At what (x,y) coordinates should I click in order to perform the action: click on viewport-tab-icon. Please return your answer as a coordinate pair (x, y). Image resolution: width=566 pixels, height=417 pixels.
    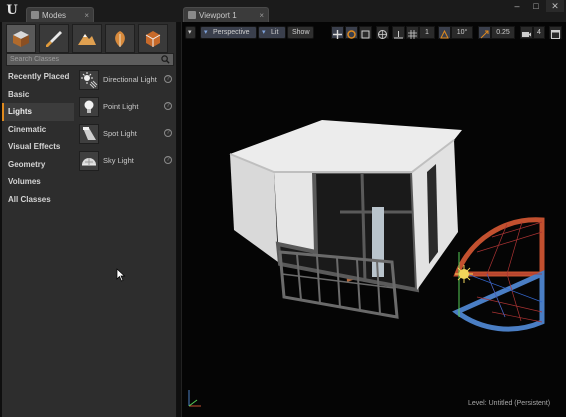
    Looking at the image, I should click on (192, 15).